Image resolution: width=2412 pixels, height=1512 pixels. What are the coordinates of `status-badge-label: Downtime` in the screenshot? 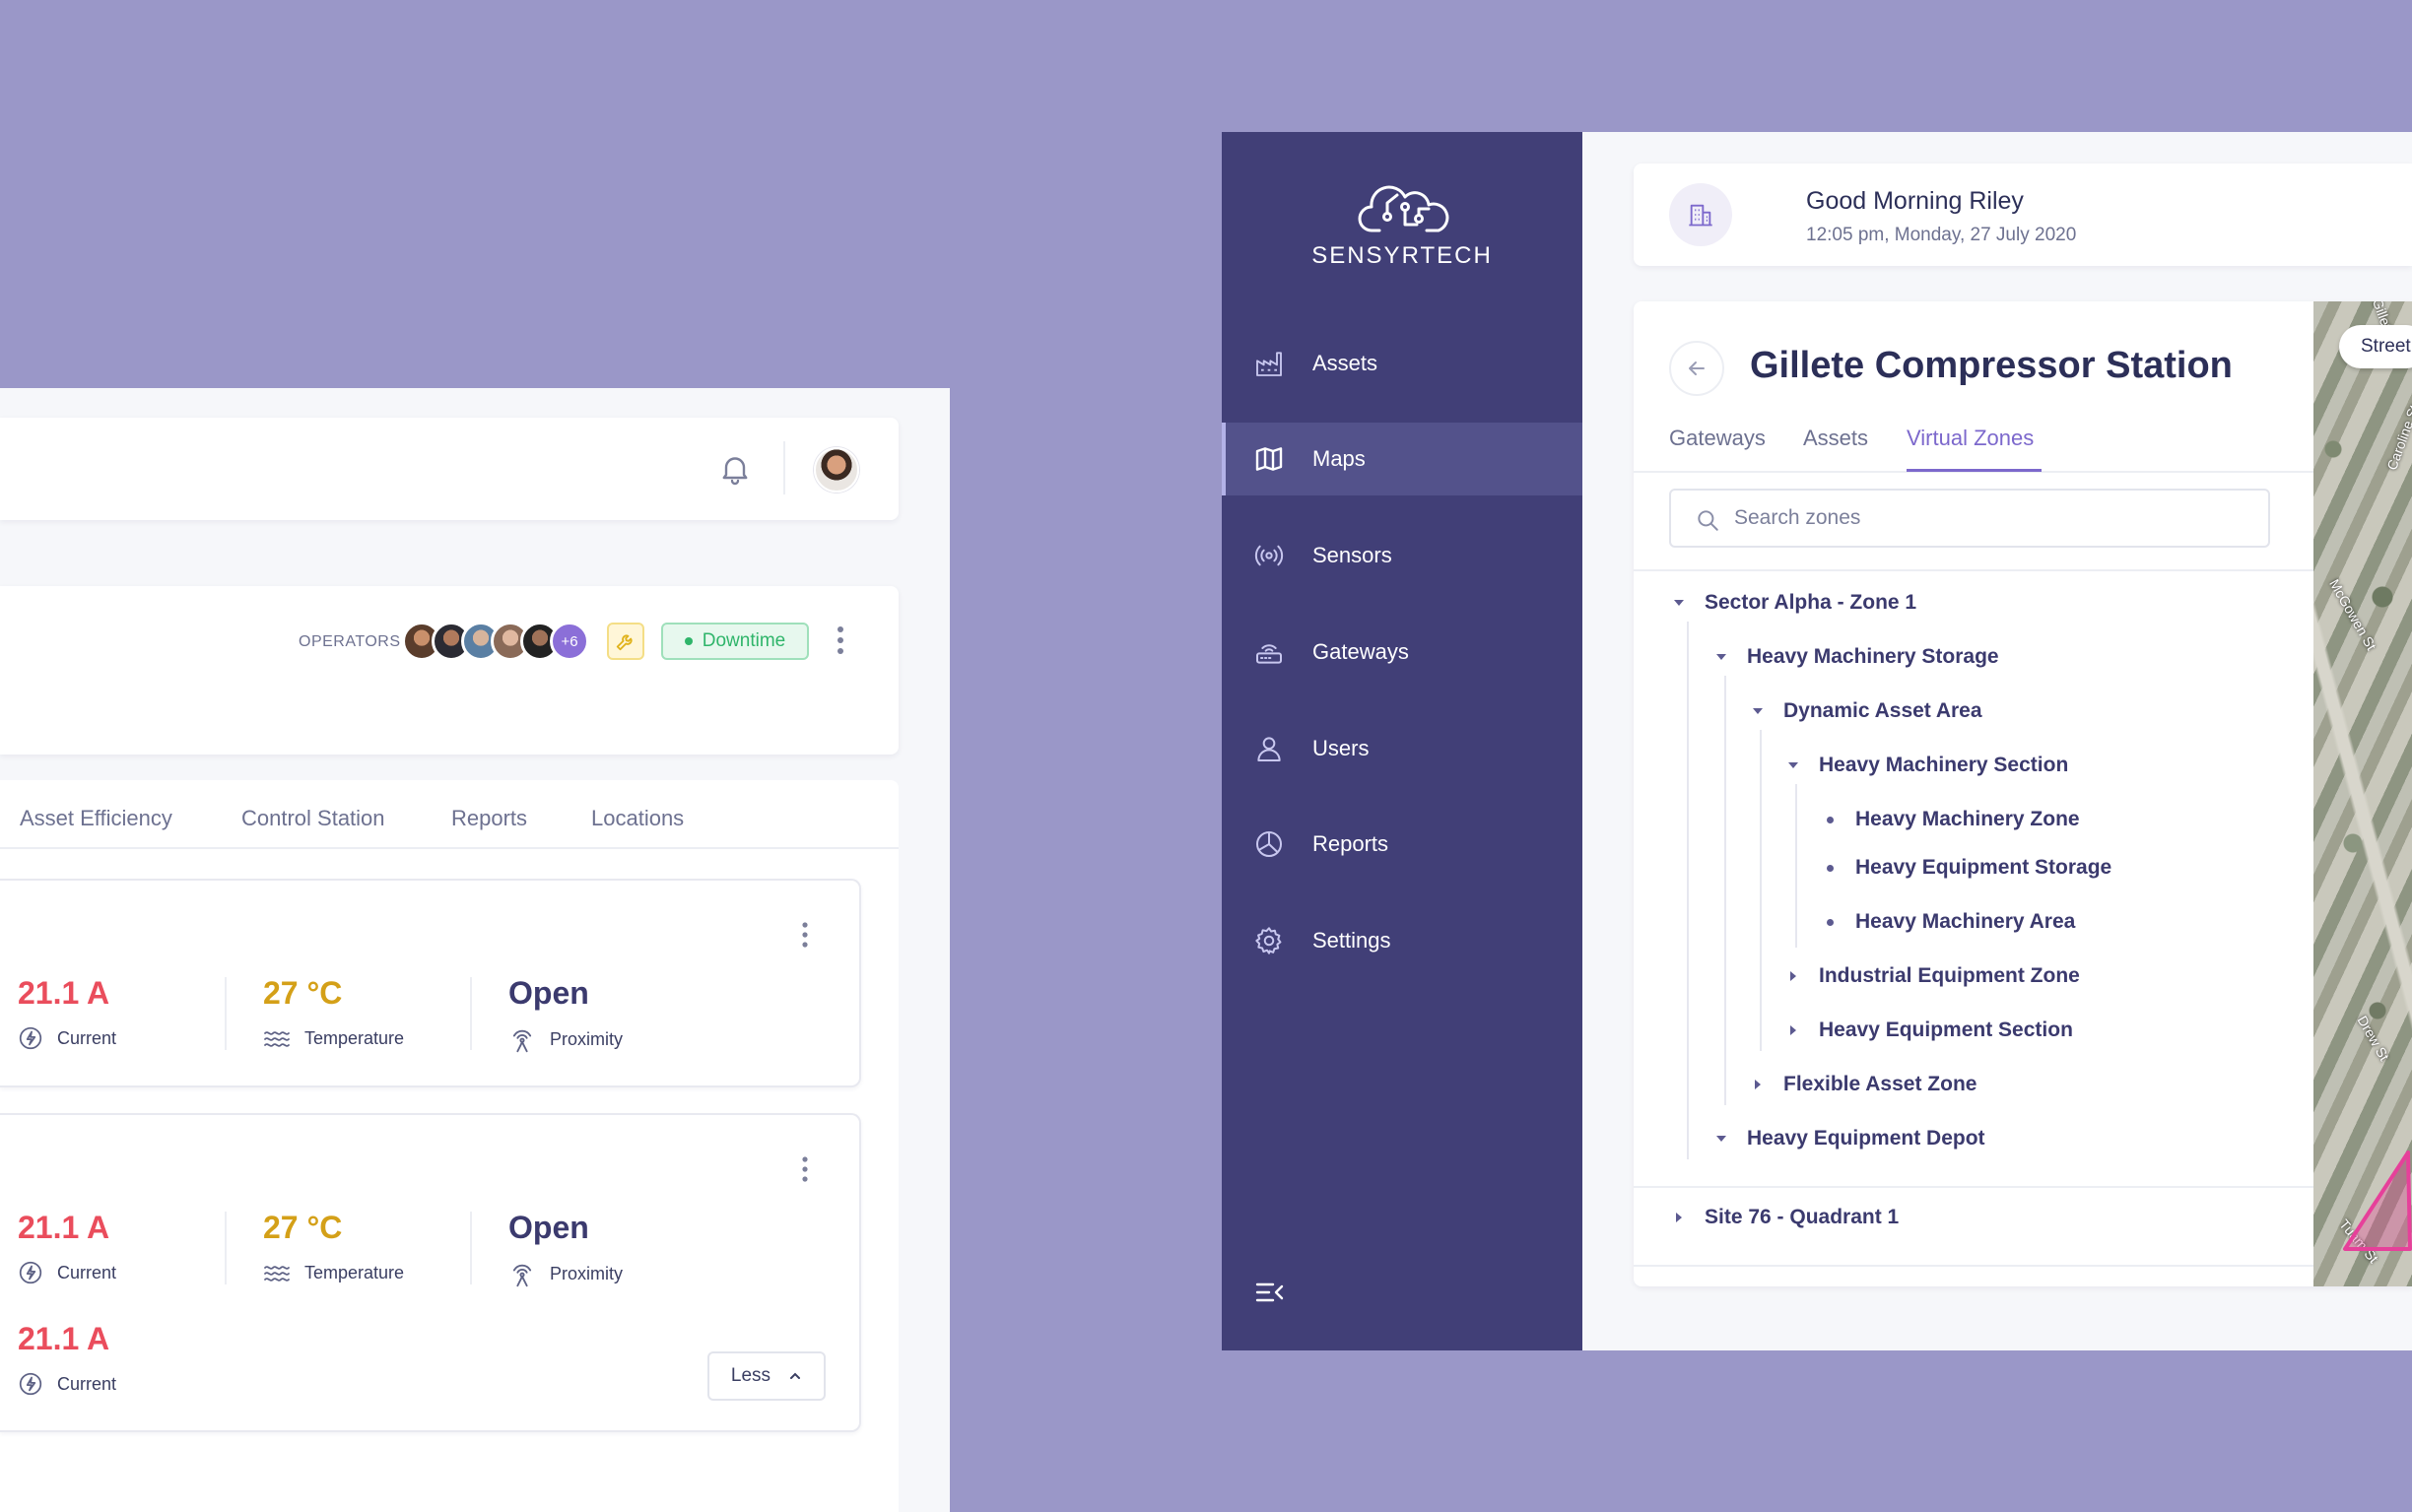 It's located at (744, 640).